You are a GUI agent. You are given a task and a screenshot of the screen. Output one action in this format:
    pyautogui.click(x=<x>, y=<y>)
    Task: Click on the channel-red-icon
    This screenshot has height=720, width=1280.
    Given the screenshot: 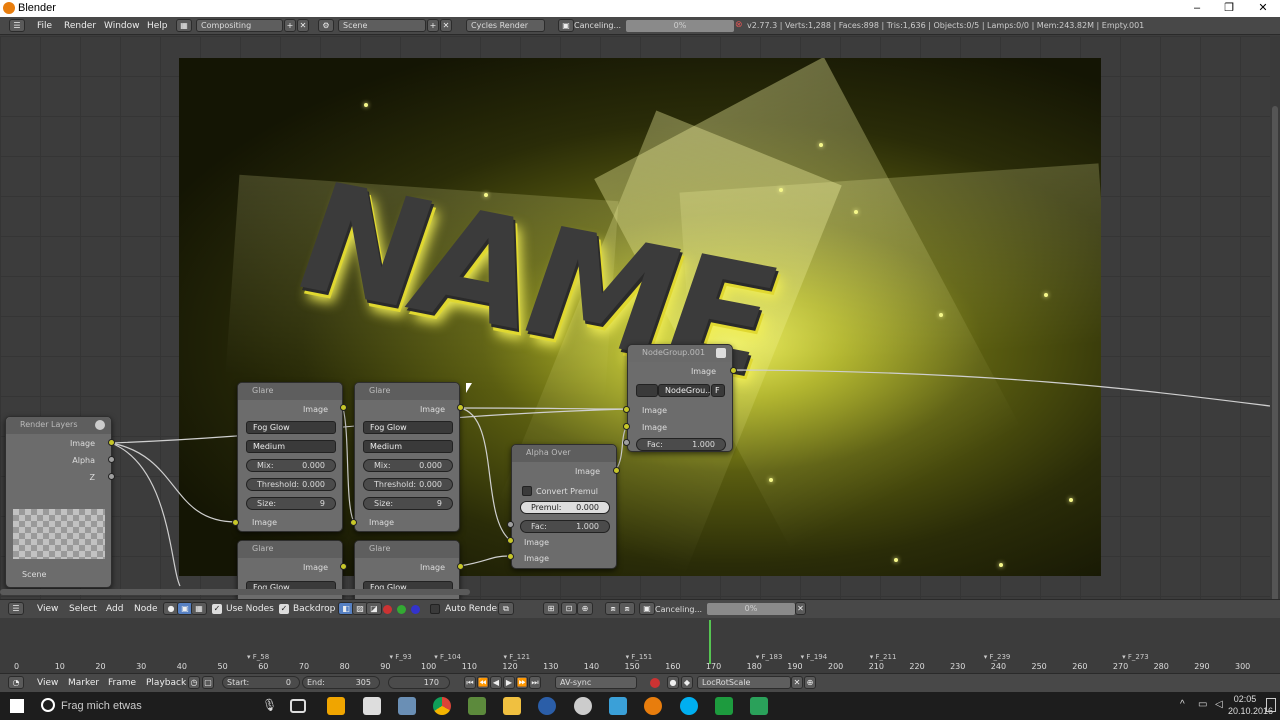 What is the action you would take?
    pyautogui.click(x=387, y=609)
    